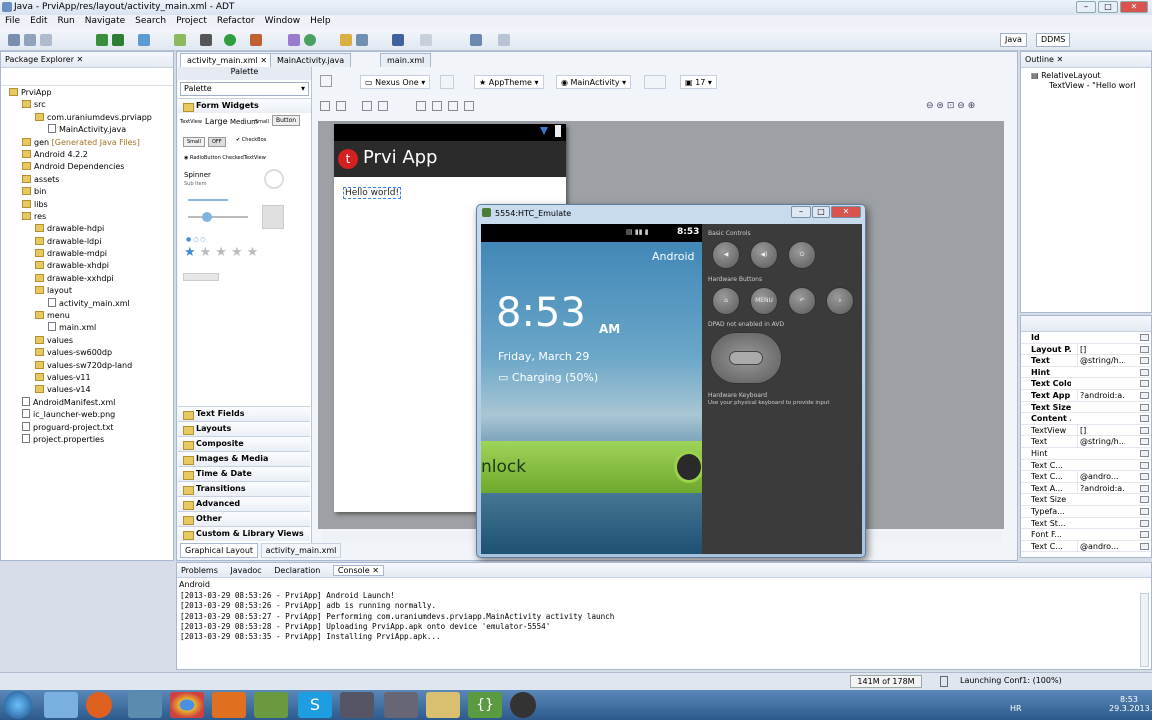 This screenshot has width=1152, height=720. Describe the element at coordinates (801, 212) in the screenshot. I see `emulator-minimize-button: –` at that location.